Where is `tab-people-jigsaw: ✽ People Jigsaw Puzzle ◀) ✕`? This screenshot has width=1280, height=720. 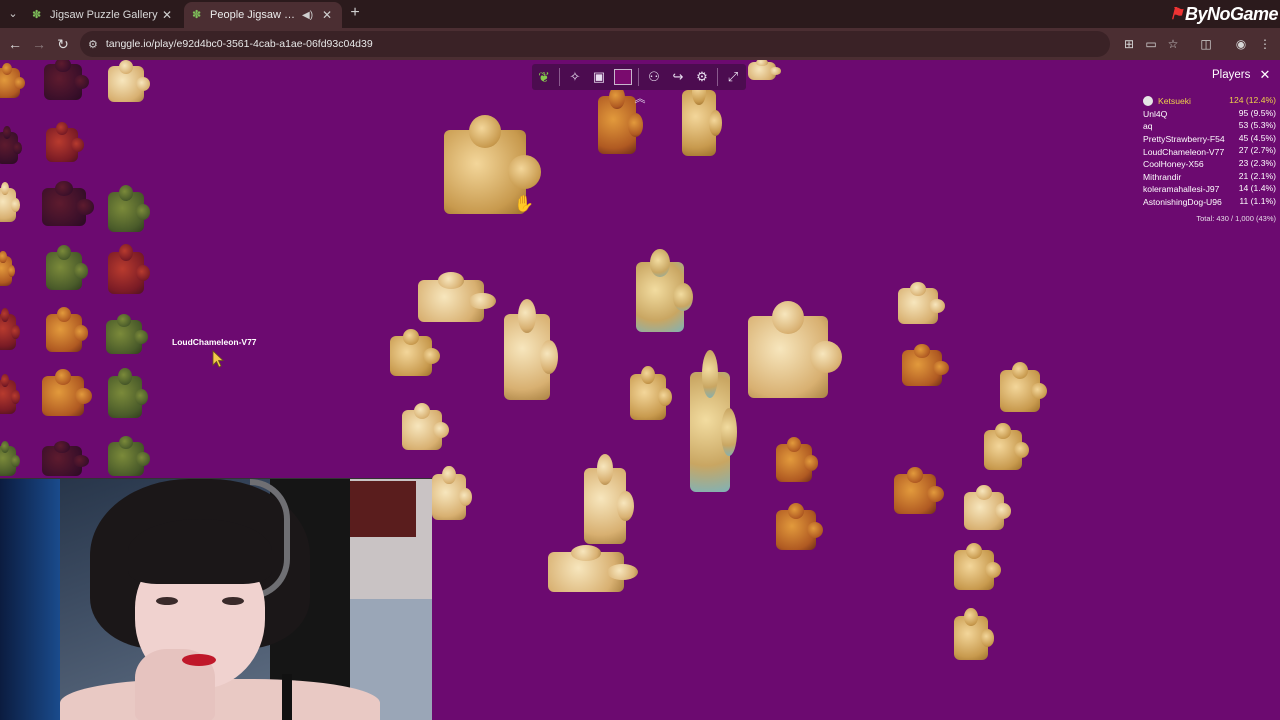 tab-people-jigsaw: ✽ People Jigsaw Puzzle ◀) ✕ is located at coordinates (263, 15).